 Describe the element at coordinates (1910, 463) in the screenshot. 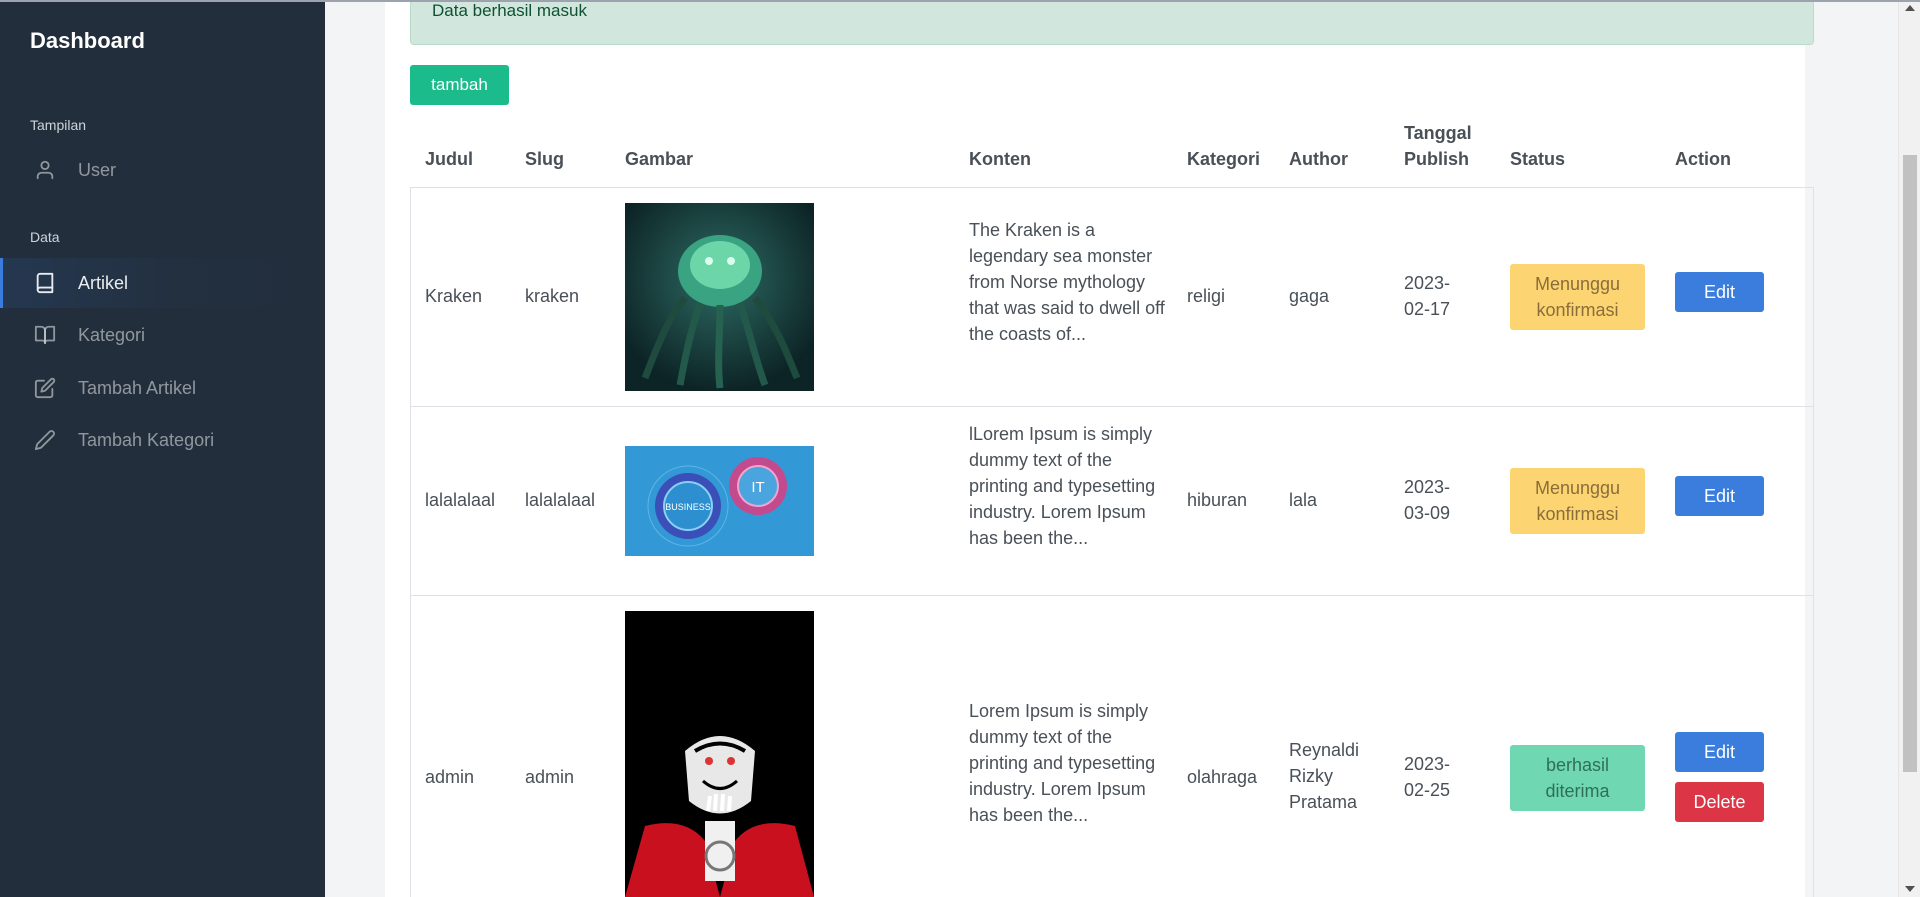

I see `scrollbar-thumb` at that location.